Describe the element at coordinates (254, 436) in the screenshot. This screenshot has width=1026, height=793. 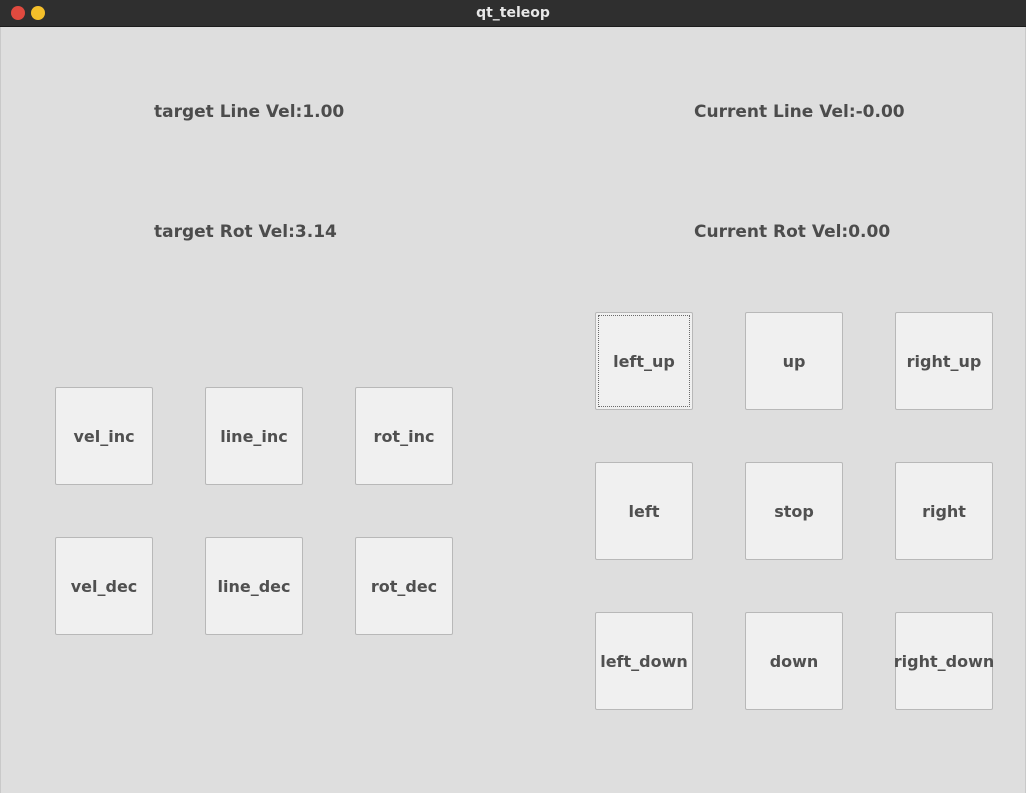
I see `line-inc-button: line_inc` at that location.